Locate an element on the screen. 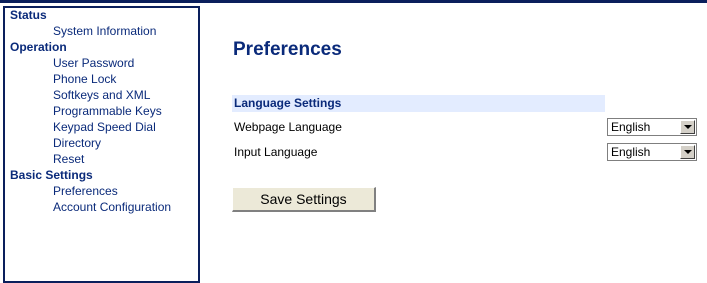  sidebar-item-phone-lock: Phone Lock is located at coordinates (101, 80).